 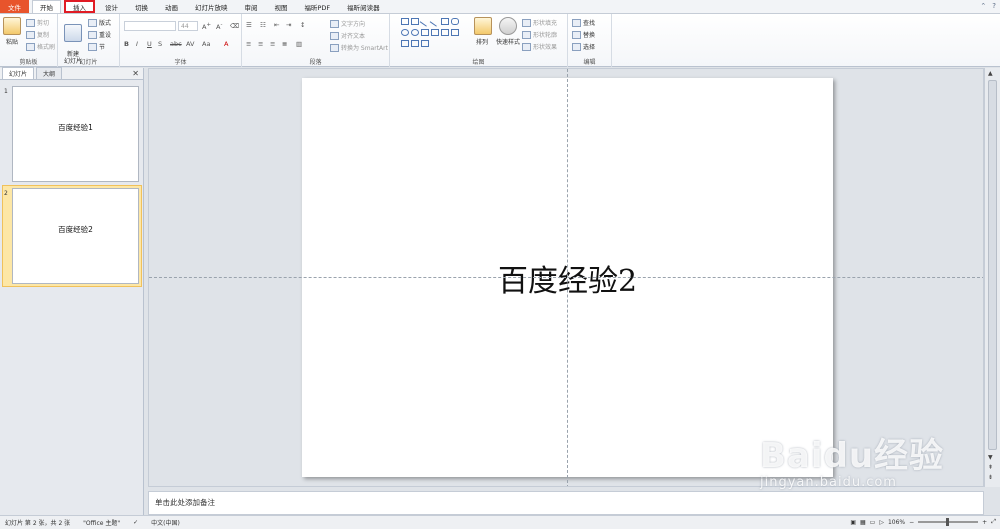 What do you see at coordinates (272, 44) in the screenshot?
I see `align-right-icon: ≡` at bounding box center [272, 44].